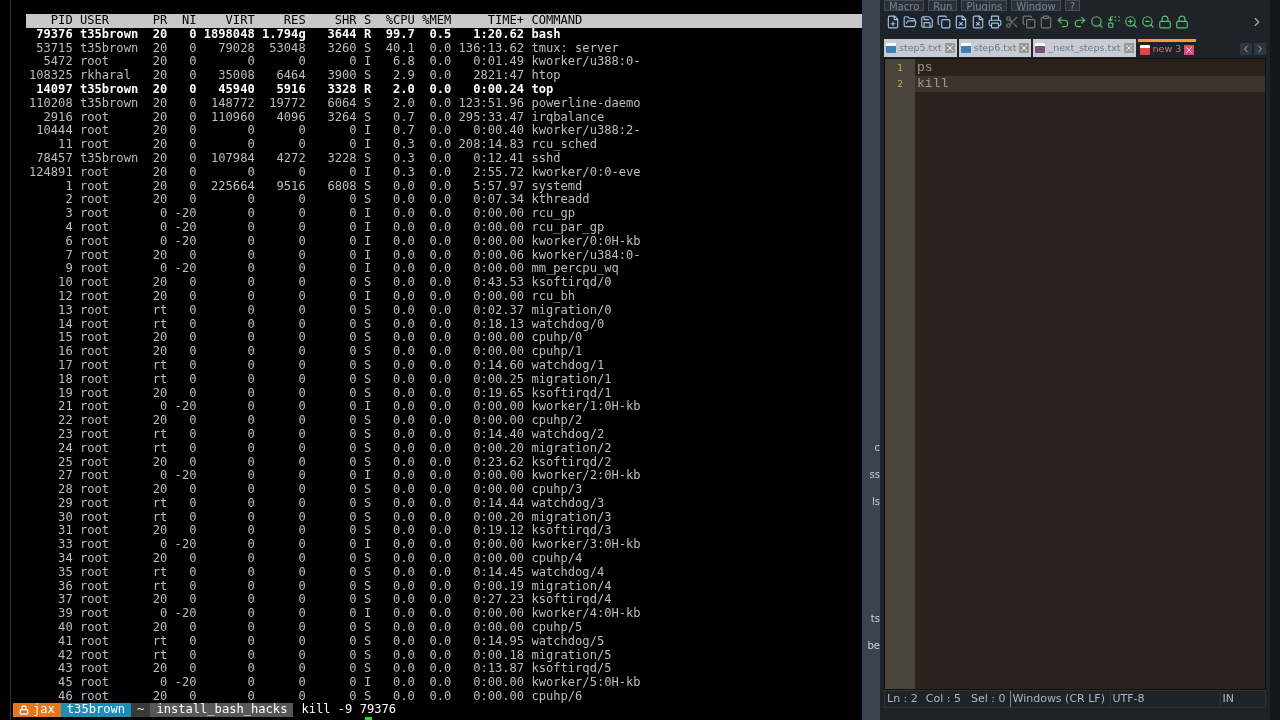 This screenshot has height=720, width=1280. What do you see at coordinates (874, 475) in the screenshot?
I see `window-text-fragment: ss` at bounding box center [874, 475].